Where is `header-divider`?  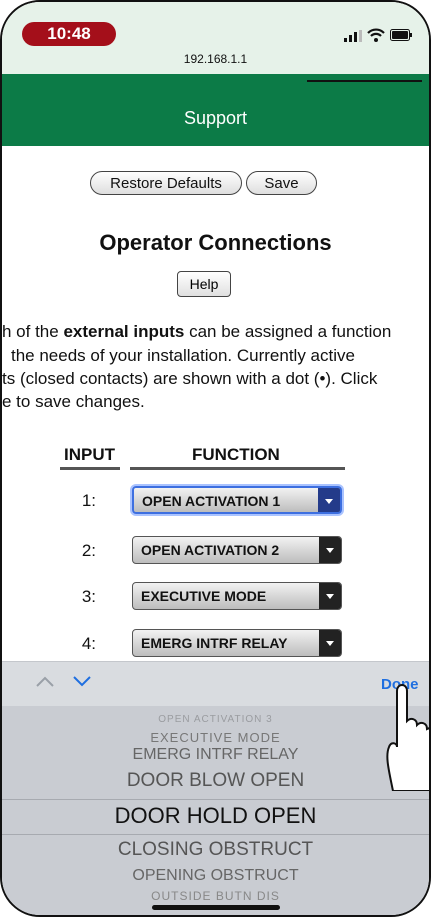
header-divider is located at coordinates (364, 81).